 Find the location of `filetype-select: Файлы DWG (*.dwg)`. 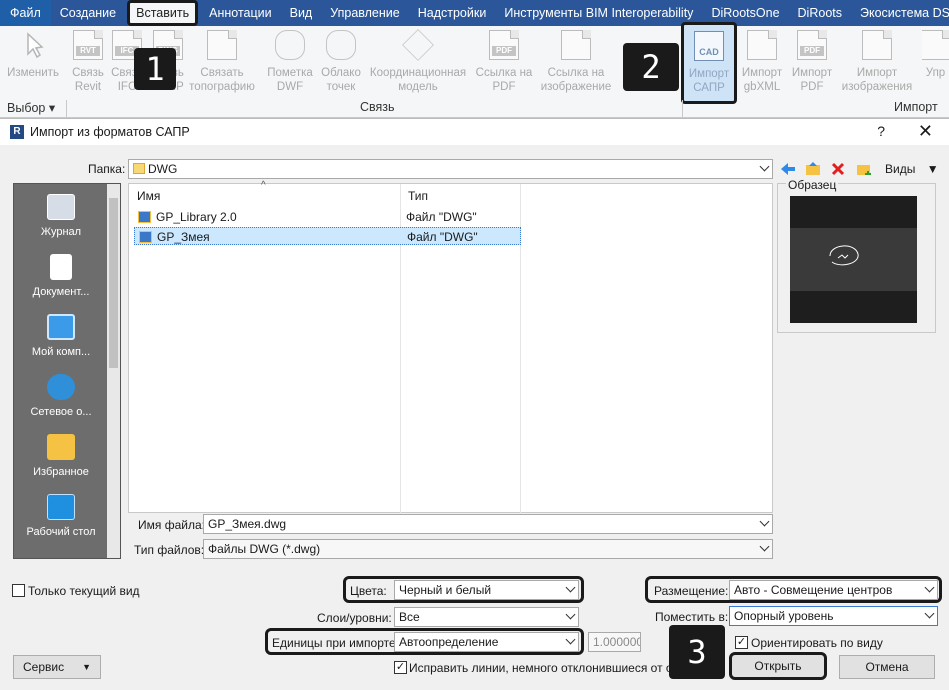

filetype-select: Файлы DWG (*.dwg) is located at coordinates (488, 549).